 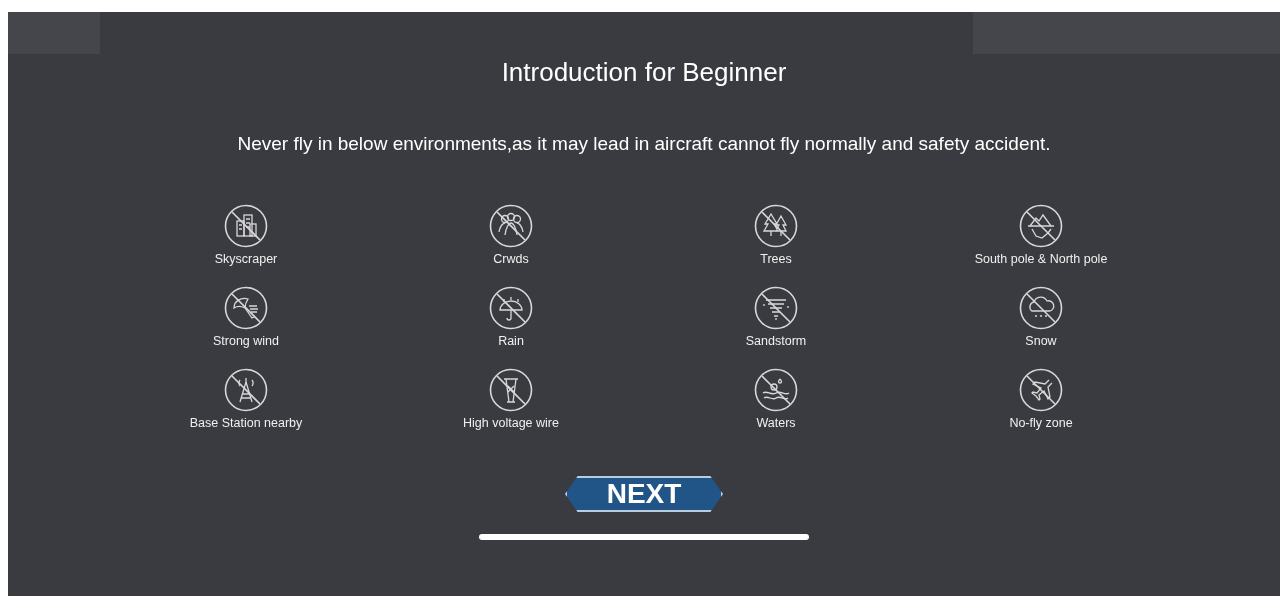 I want to click on environment-label: Sandstorm, so click(x=776, y=341).